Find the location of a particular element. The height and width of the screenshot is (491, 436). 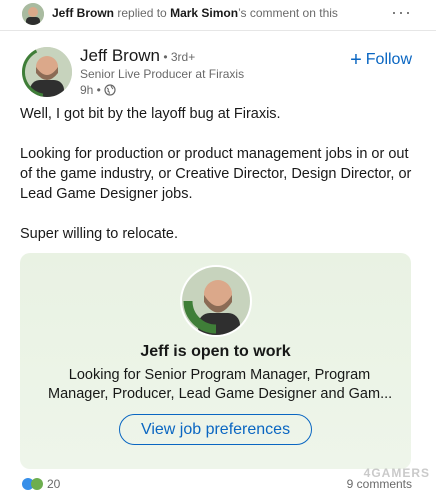

author-avatar is located at coordinates (47, 72).